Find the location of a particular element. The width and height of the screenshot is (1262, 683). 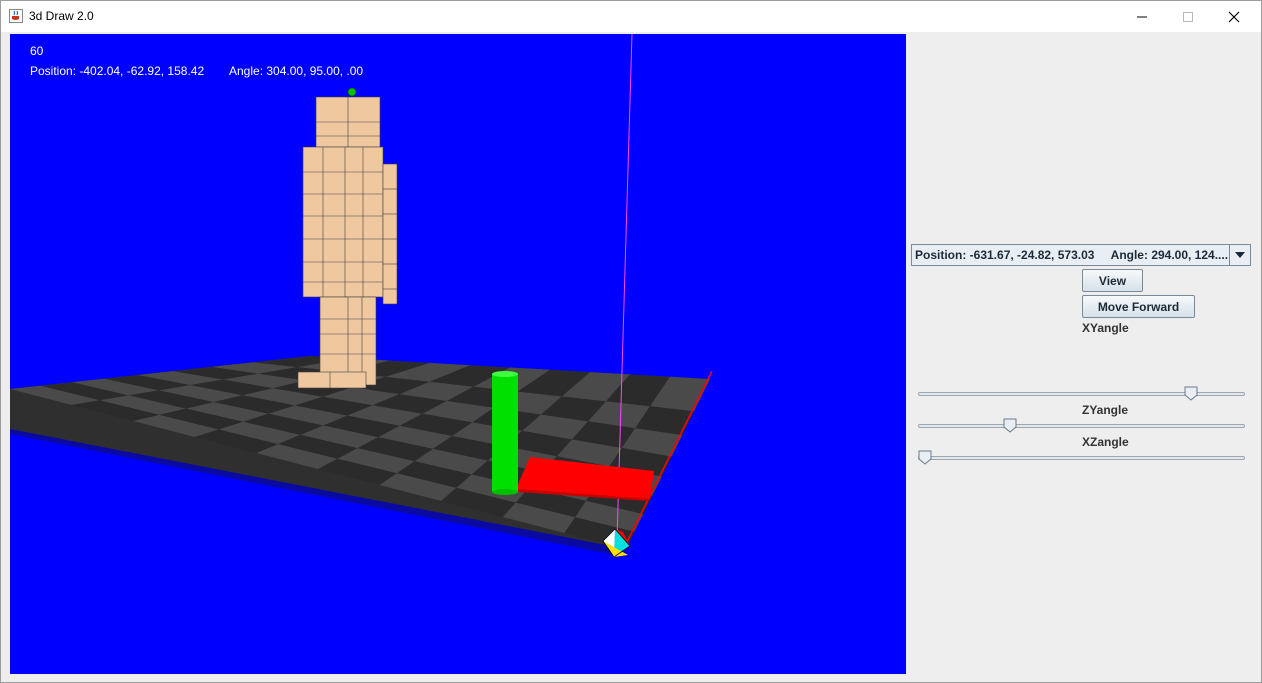

title-bar: 3d Draw 2.0 is located at coordinates (631, 16).